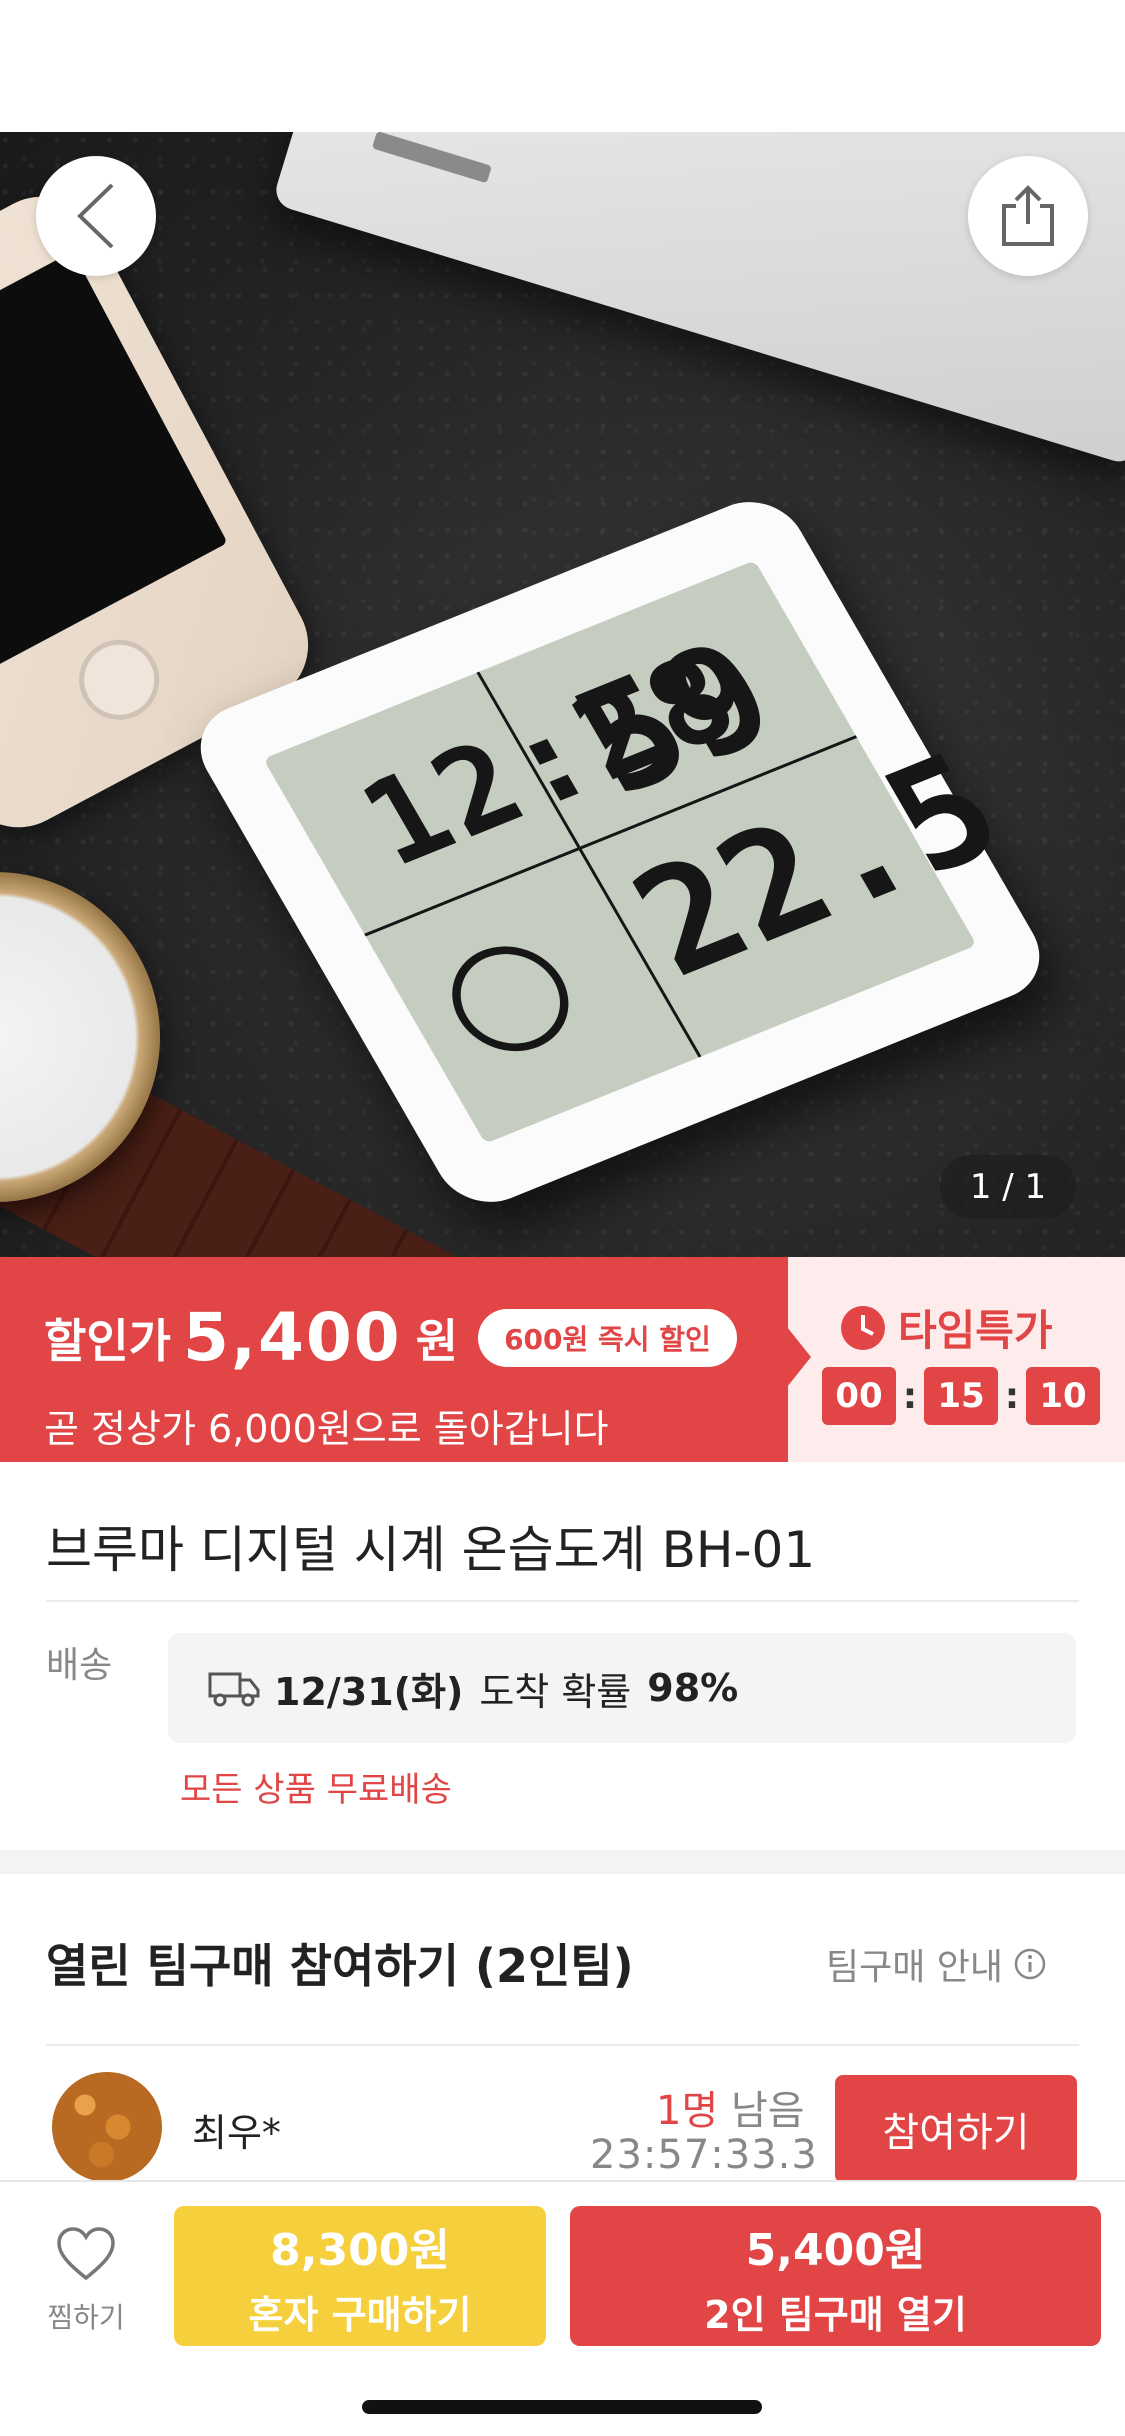  Describe the element at coordinates (562, 2121) in the screenshot. I see `team-list-item: 최우* 1명 남음 23:57:33.3 참여하기` at that location.